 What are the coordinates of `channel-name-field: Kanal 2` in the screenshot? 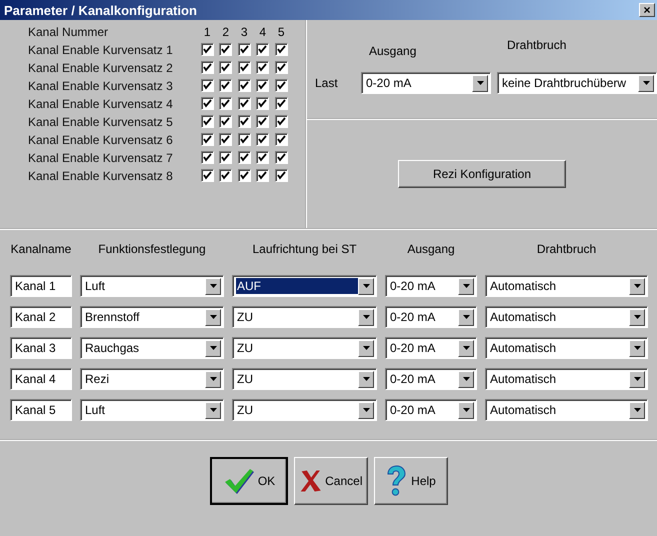 It's located at (41, 317).